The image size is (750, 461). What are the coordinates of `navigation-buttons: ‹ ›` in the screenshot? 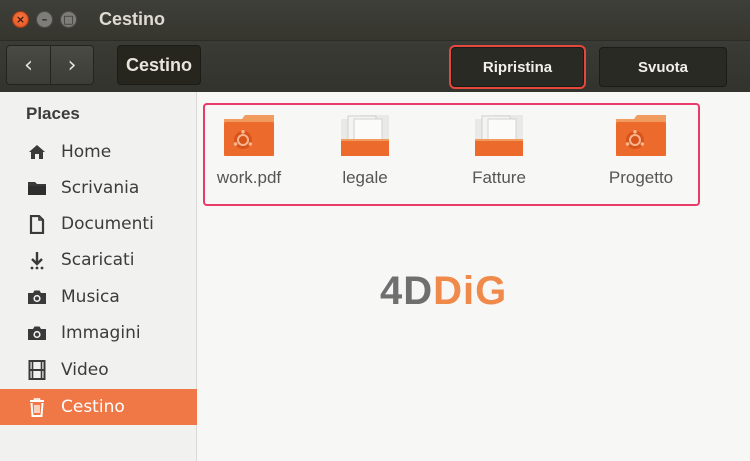 It's located at (50, 65).